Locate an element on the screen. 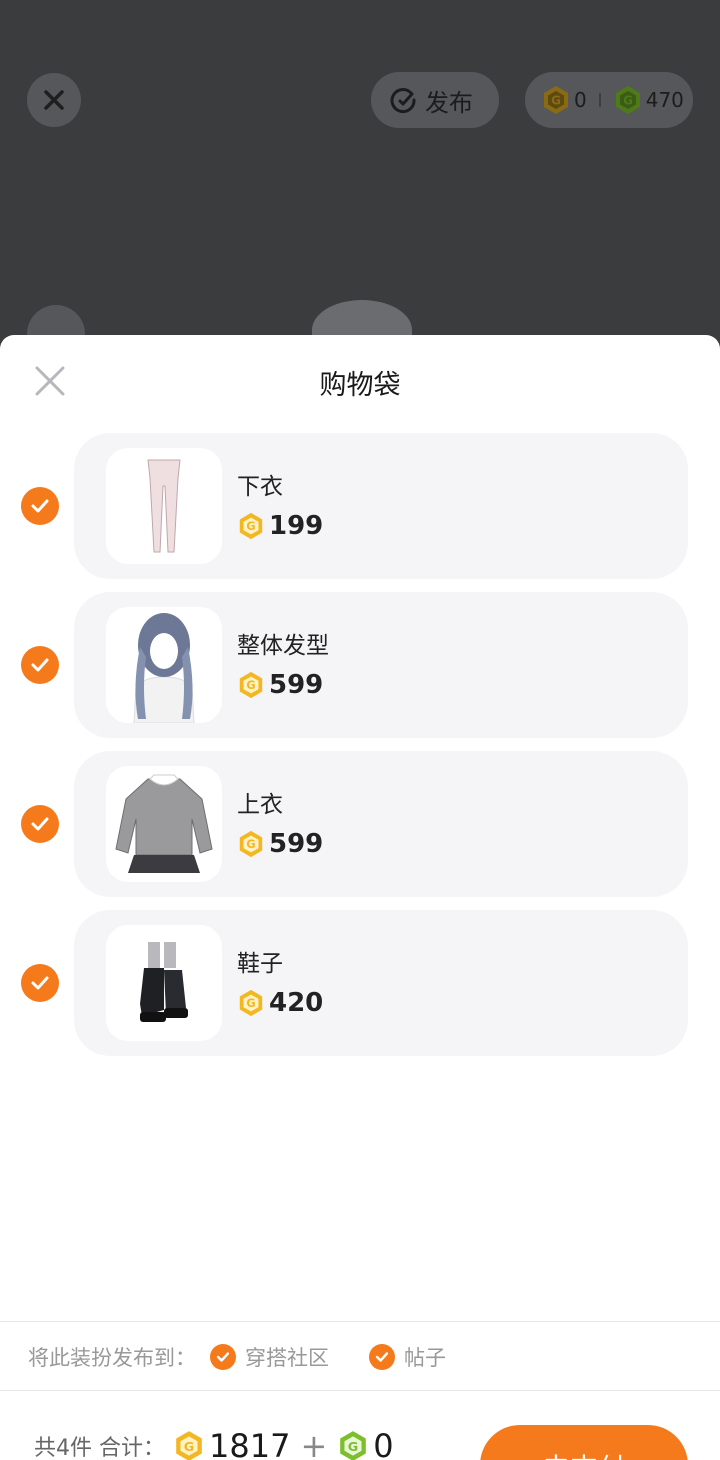  sheet-title: 购物袋 is located at coordinates (360, 385).